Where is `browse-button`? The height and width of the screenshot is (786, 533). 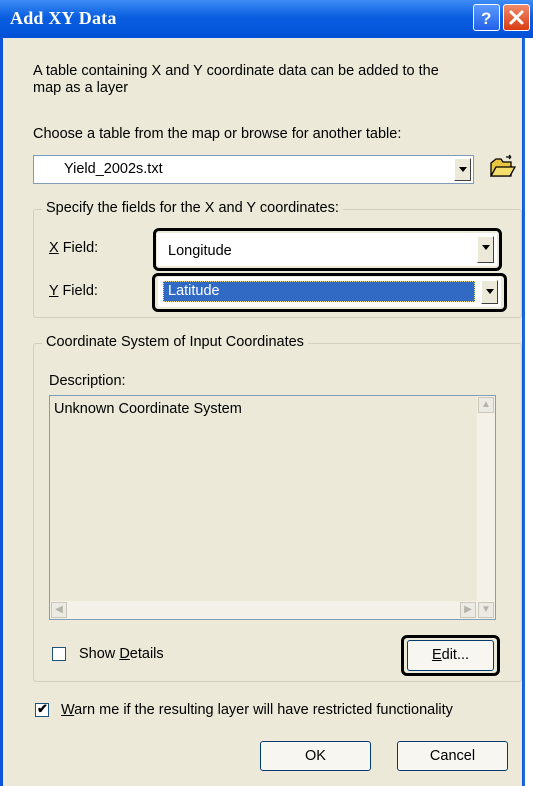 browse-button is located at coordinates (501, 168).